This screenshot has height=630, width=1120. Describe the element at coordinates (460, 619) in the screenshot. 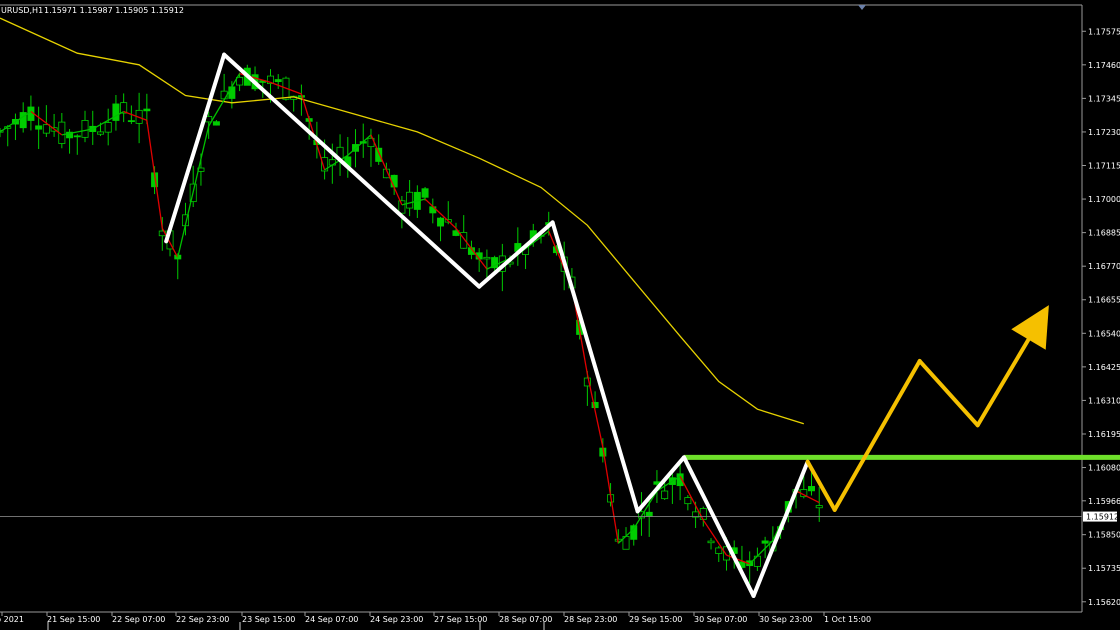

I see `time-tick-label: 27 Sep 15:00` at that location.